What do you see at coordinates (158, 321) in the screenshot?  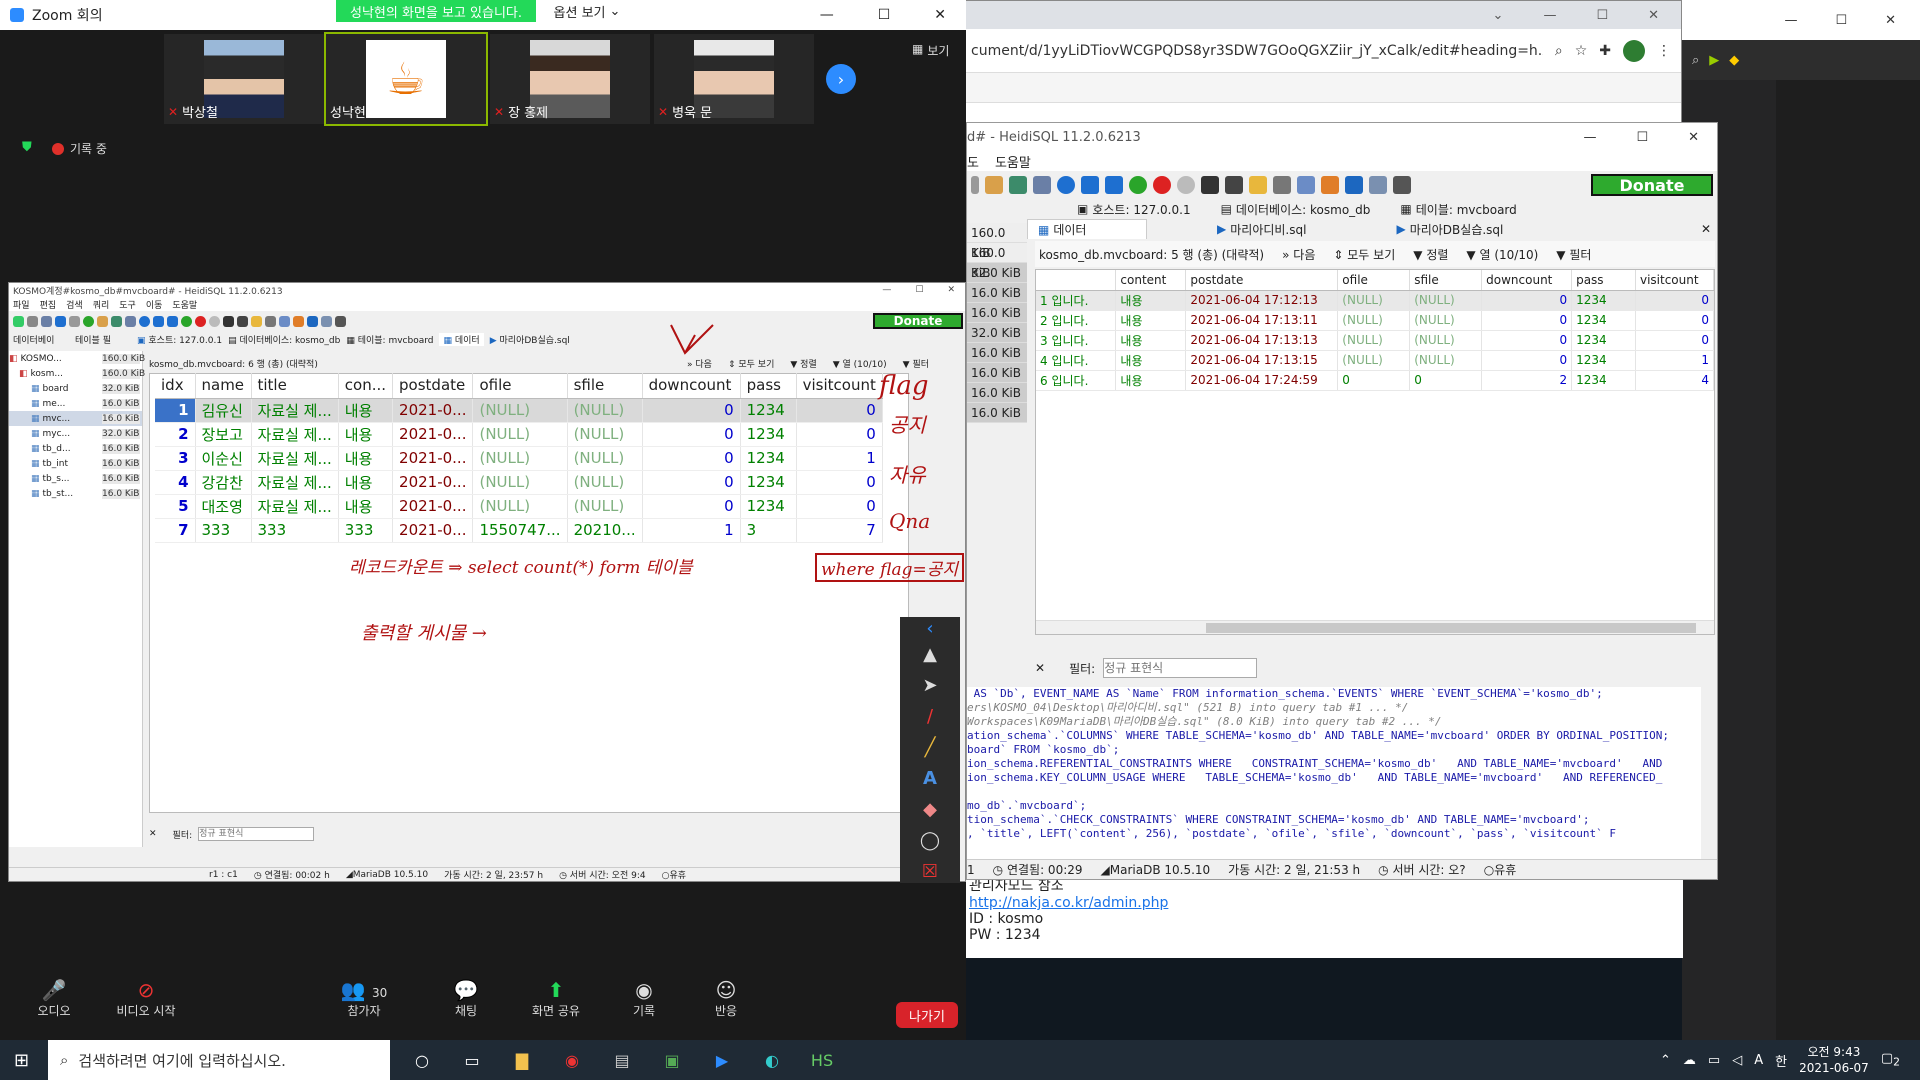 I see `first-record-icon` at bounding box center [158, 321].